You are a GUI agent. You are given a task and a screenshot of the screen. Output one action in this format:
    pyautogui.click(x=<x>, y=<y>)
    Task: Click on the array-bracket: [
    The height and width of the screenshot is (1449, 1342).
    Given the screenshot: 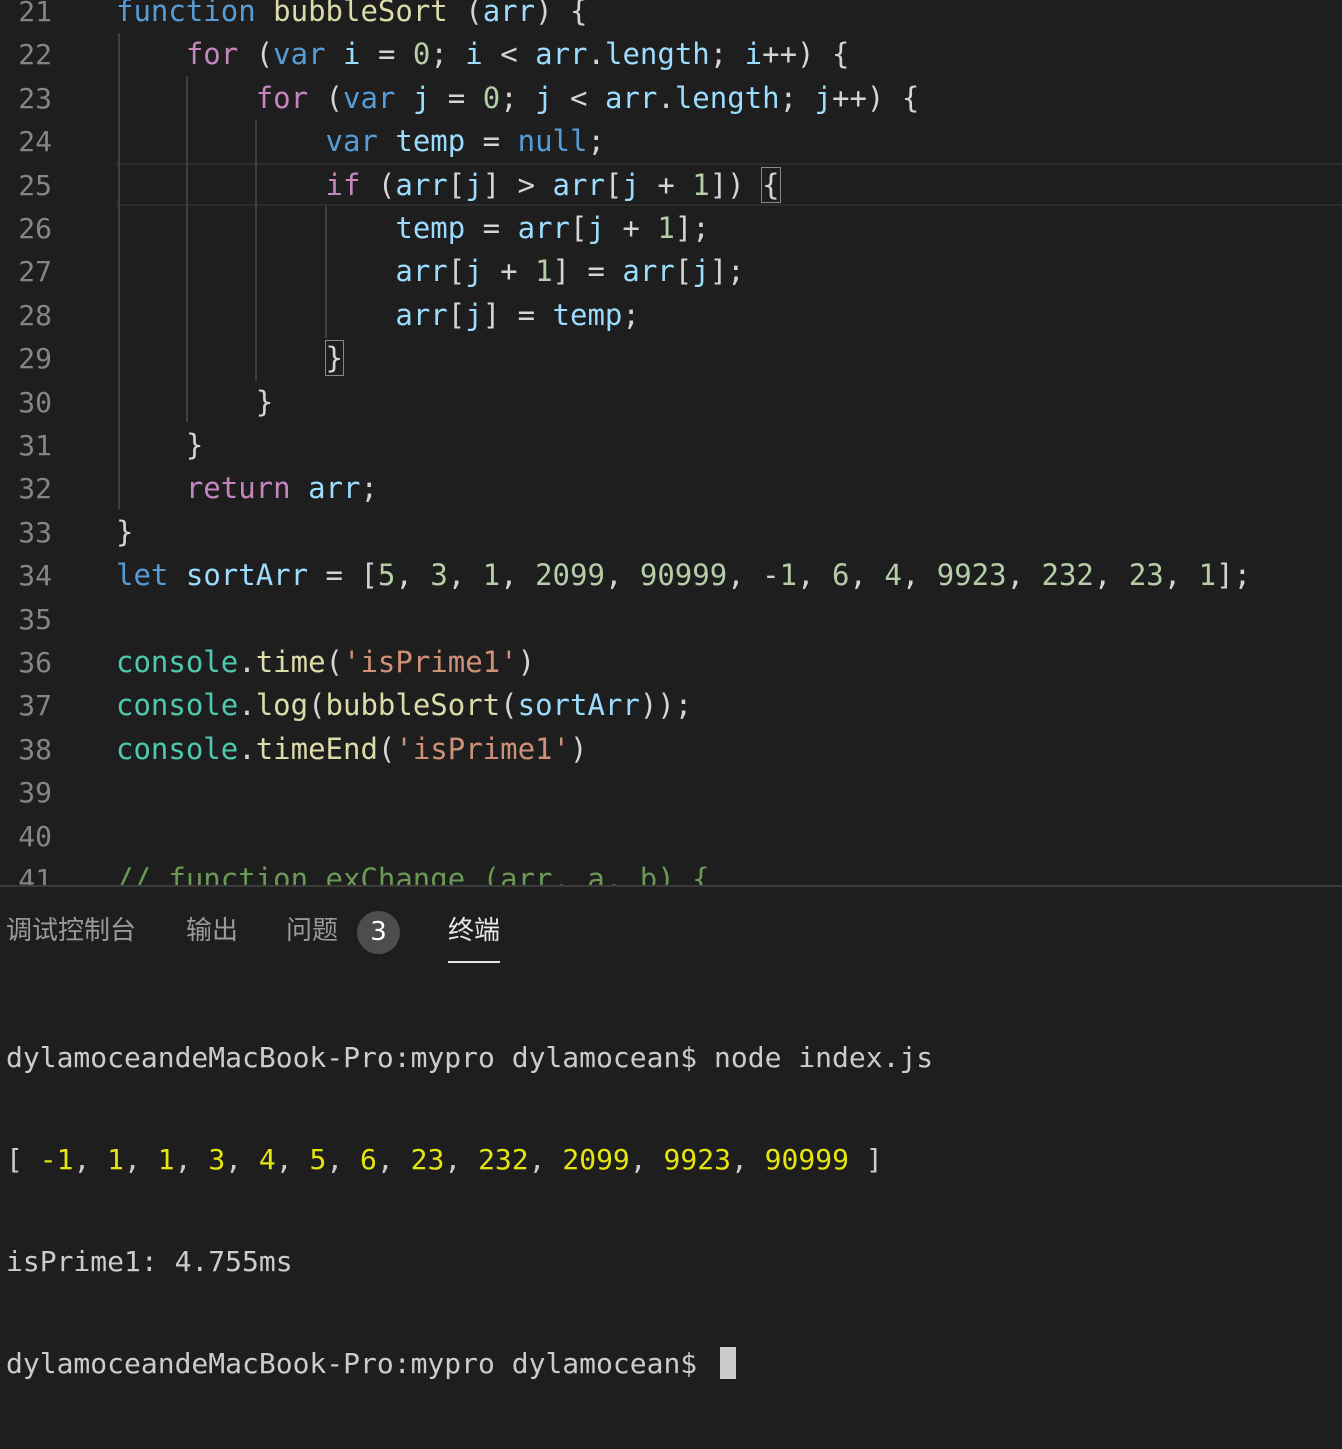 What is the action you would take?
    pyautogui.click(x=23, y=1159)
    